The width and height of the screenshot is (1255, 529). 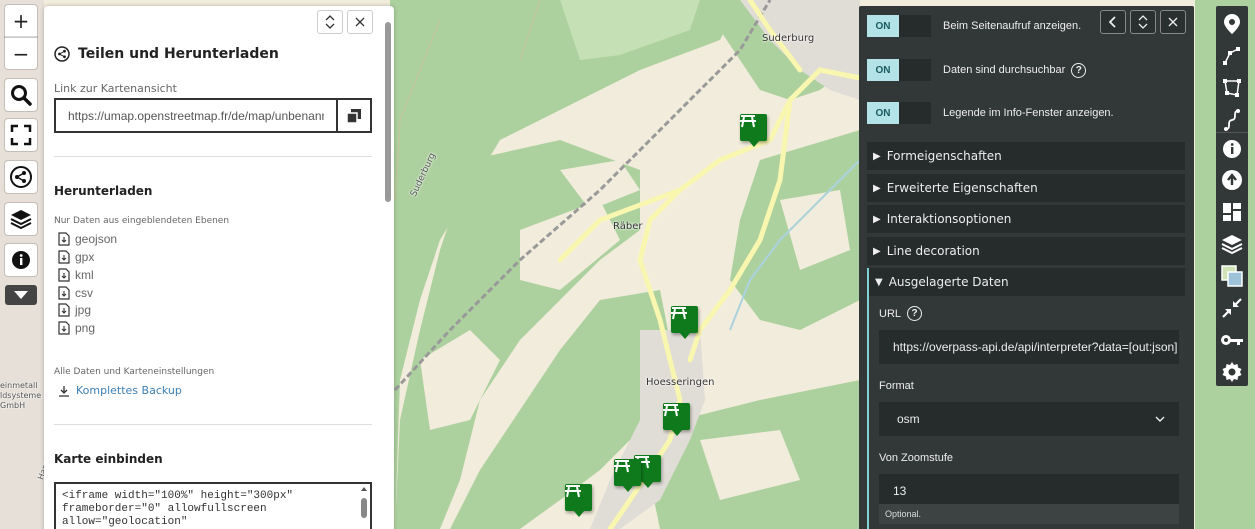 What do you see at coordinates (120, 390) in the screenshot?
I see `full-backup-link: Komplettes Backup` at bounding box center [120, 390].